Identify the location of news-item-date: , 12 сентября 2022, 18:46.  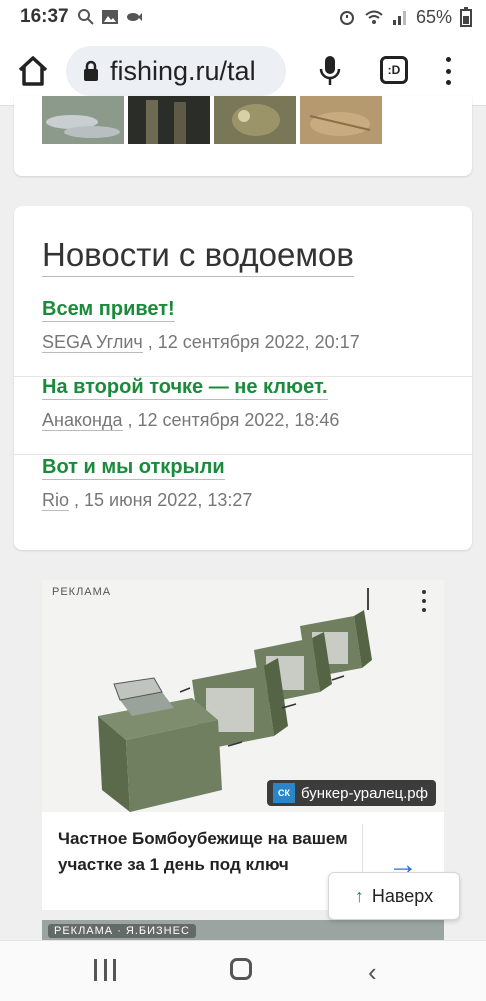
(233, 420).